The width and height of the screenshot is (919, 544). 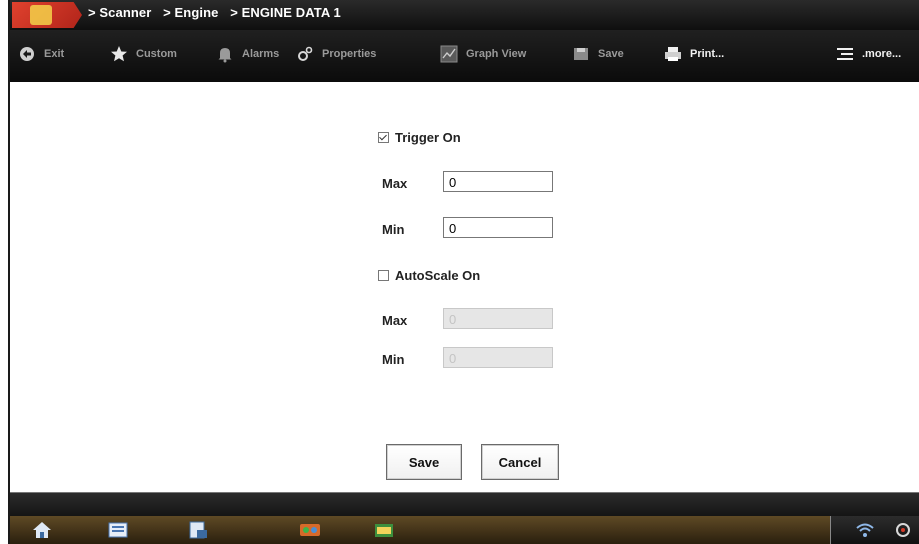 I want to click on trigger-on-checkbox: Trigger On, so click(x=419, y=137).